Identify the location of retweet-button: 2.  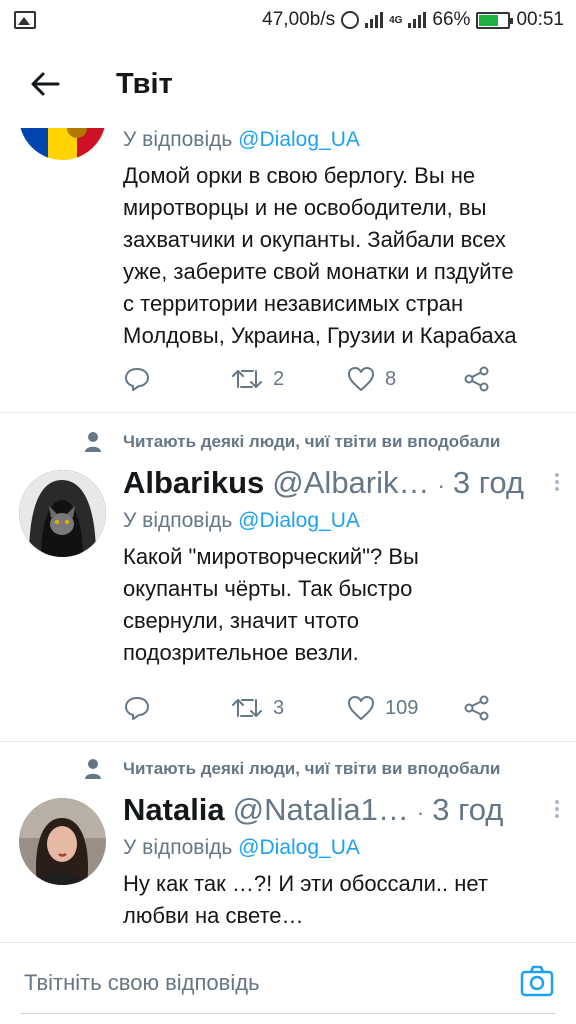
(257, 379).